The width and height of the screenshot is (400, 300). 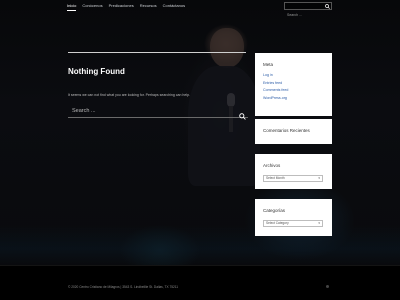 I want to click on login-link: Log in, so click(x=275, y=76).